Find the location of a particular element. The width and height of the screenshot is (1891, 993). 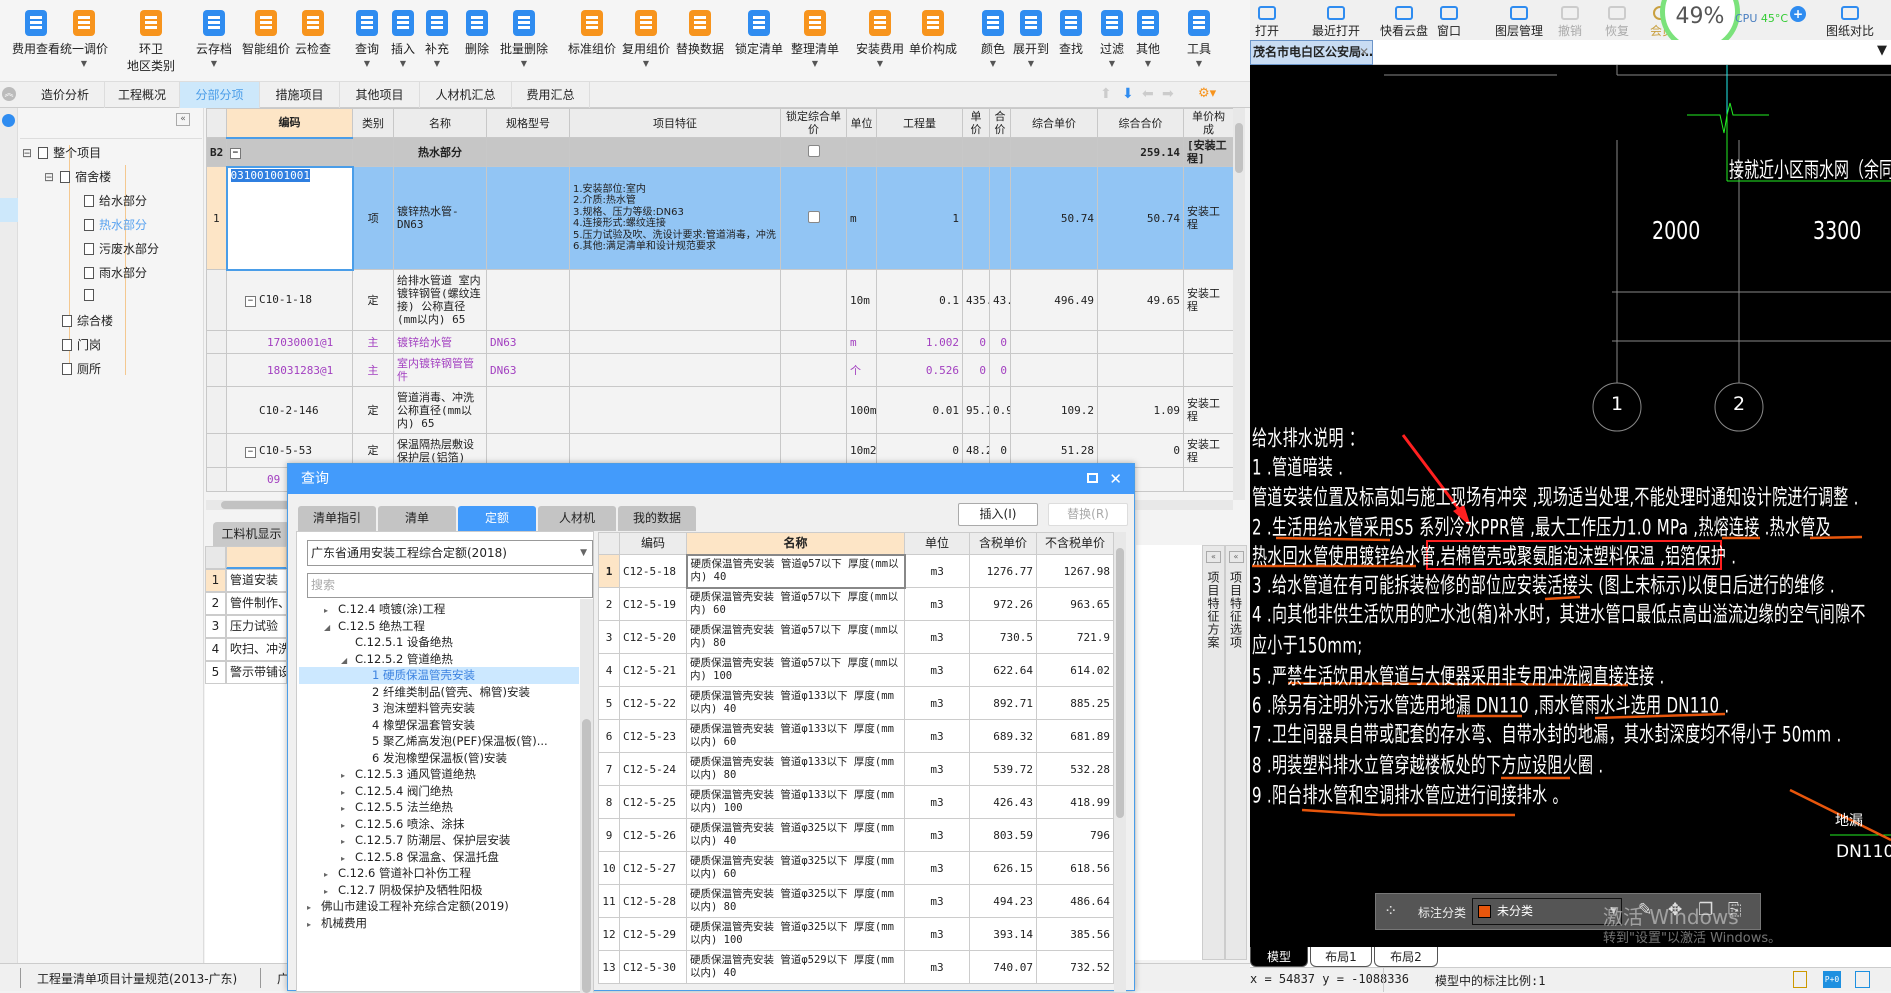

side-panel-feature-options: « 项目特征选项 is located at coordinates (1236, 752).